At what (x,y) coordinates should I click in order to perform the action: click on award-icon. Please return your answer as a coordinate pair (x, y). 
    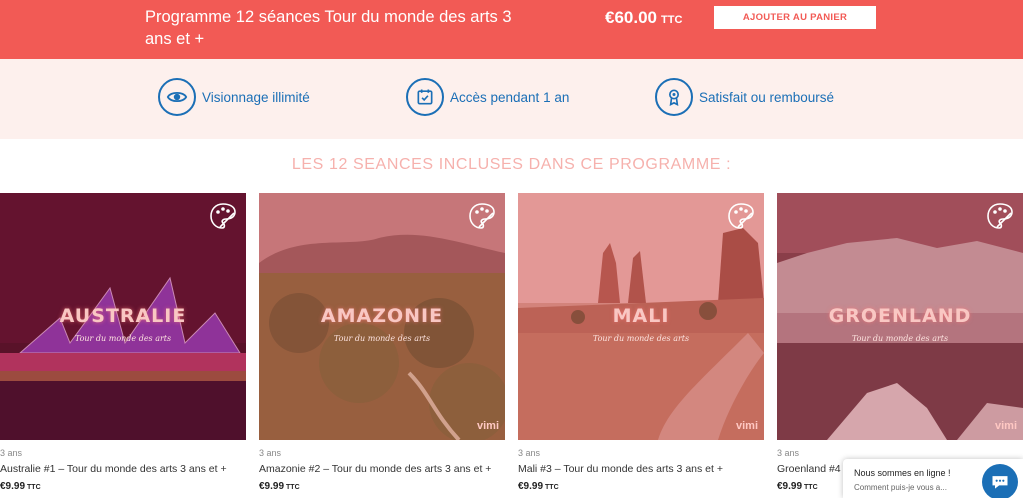
    Looking at the image, I should click on (674, 97).